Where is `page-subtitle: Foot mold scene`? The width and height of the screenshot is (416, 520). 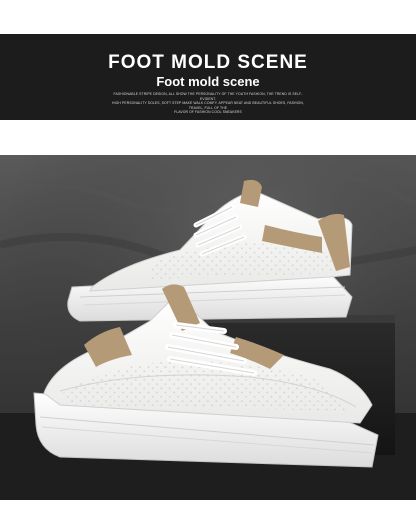
page-subtitle: Foot mold scene is located at coordinates (208, 81).